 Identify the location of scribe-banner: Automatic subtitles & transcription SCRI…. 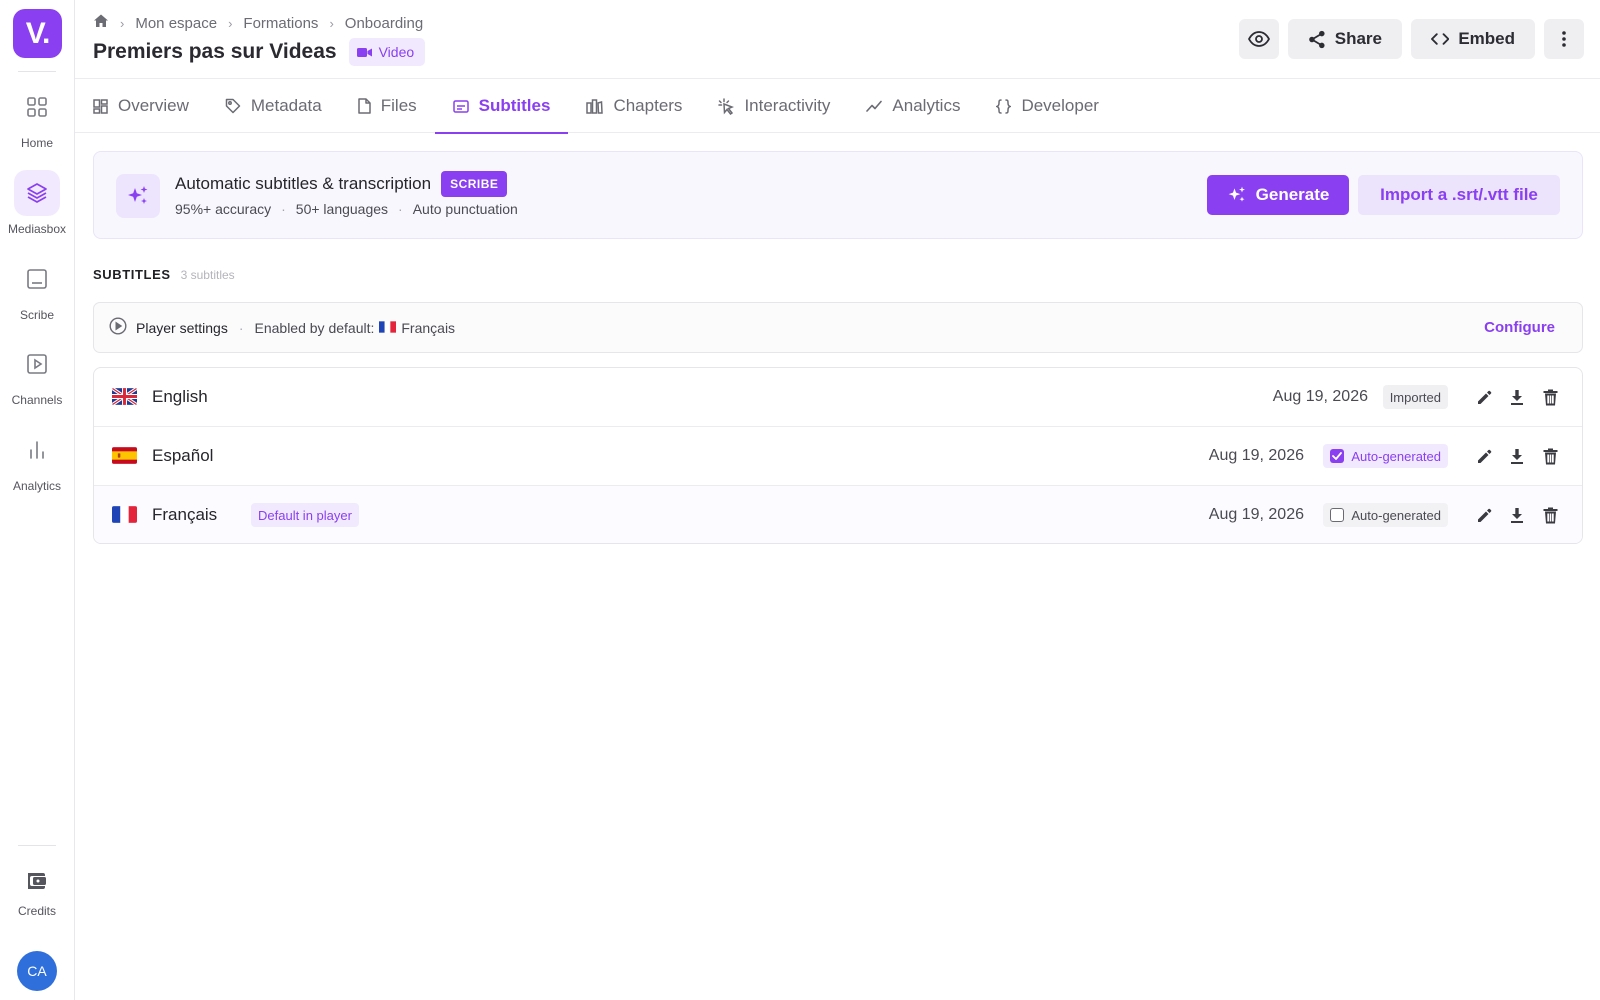
(838, 195).